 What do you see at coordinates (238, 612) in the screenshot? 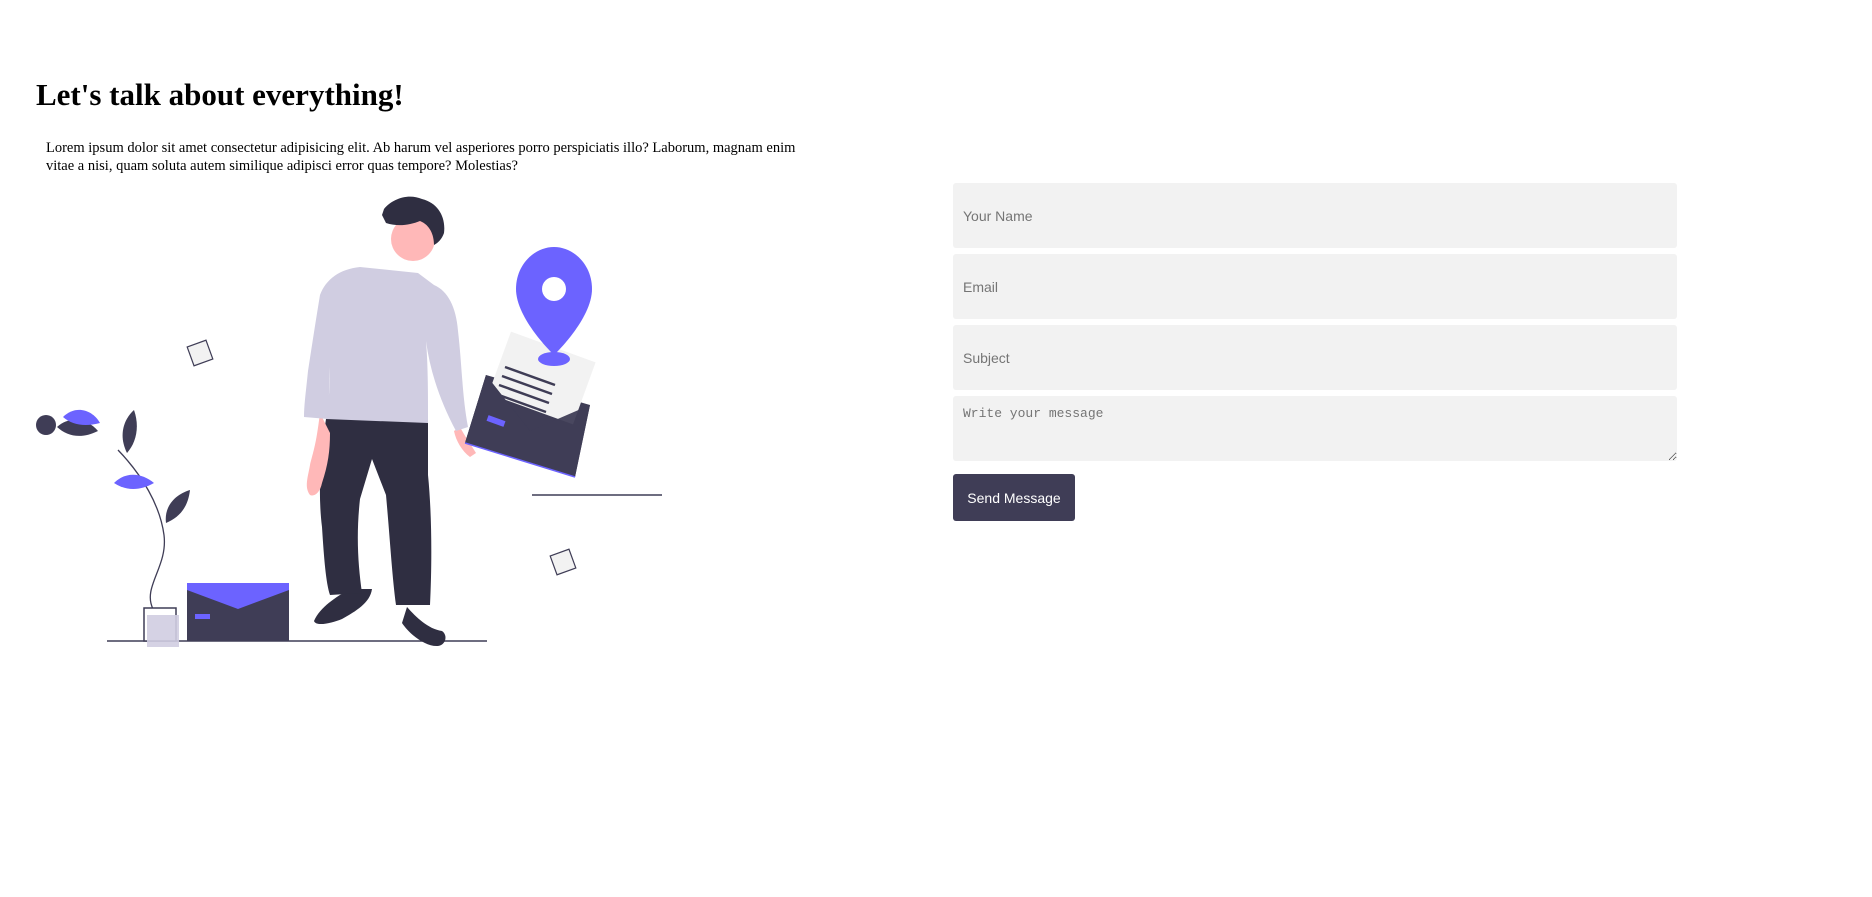
I see `small-envelope-icon` at bounding box center [238, 612].